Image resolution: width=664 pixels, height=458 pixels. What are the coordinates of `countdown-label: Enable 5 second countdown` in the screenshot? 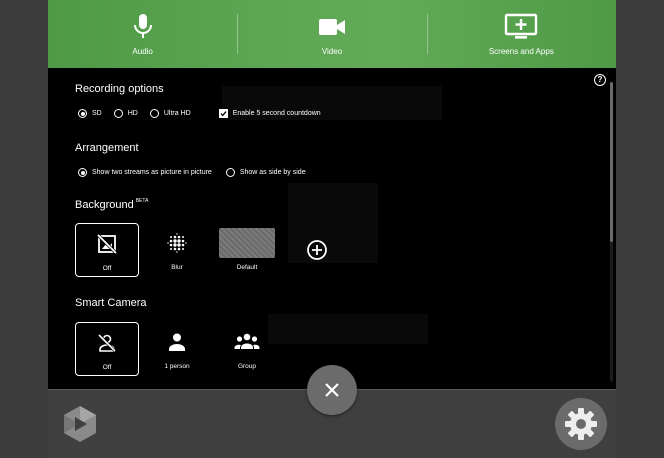 It's located at (276, 113).